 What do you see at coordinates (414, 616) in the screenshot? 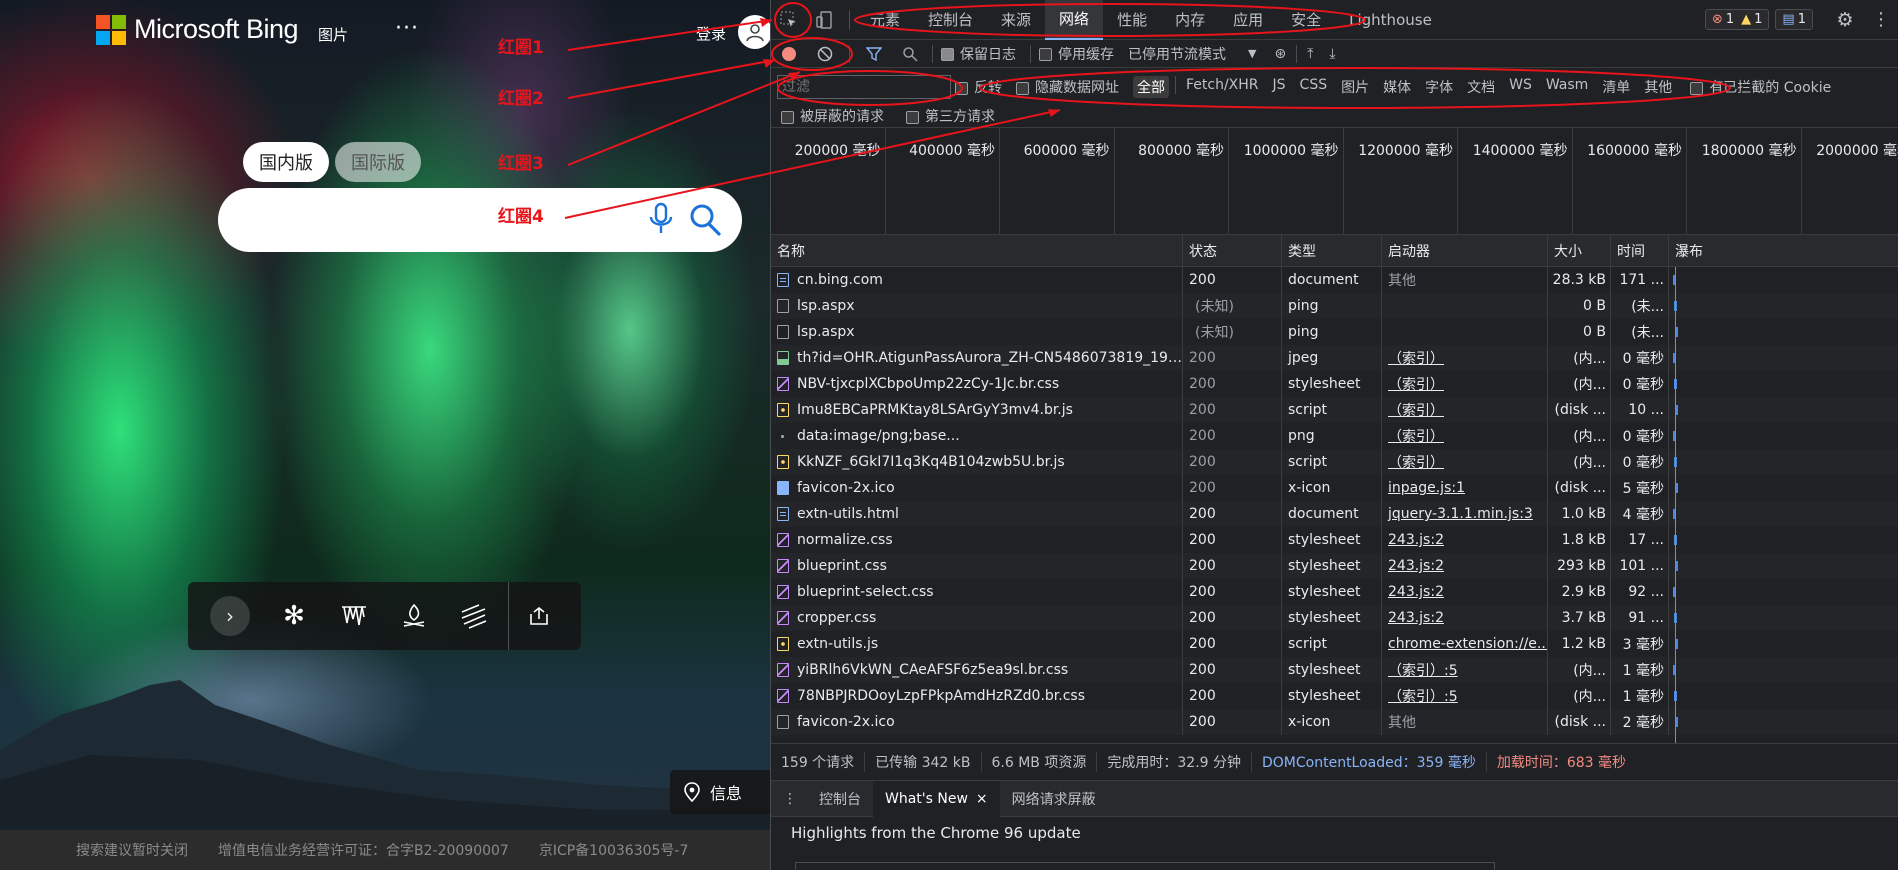
I see `campfire-icon` at bounding box center [414, 616].